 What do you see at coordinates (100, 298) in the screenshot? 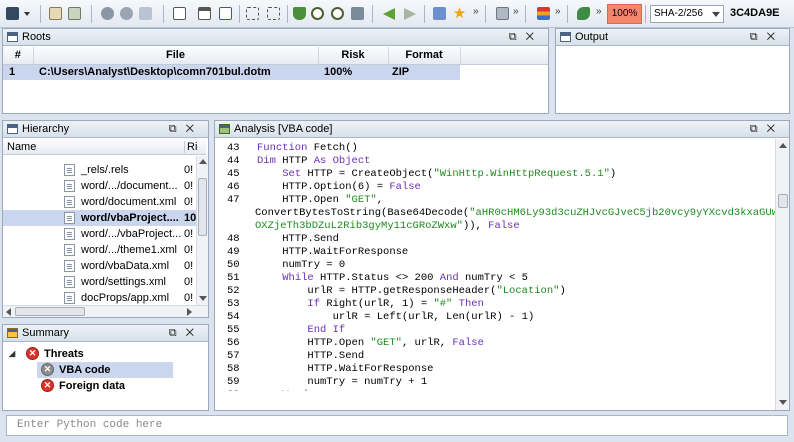
I see `tree-item: docProps/app.xml 0!` at bounding box center [100, 298].